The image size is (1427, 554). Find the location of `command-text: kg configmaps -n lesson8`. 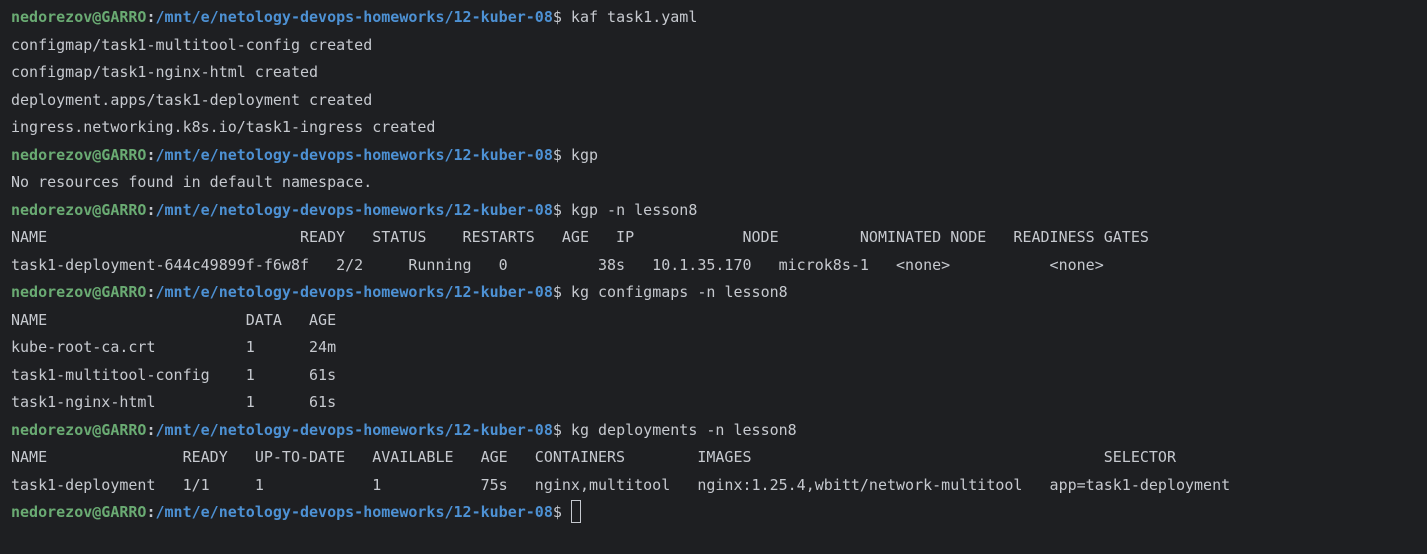

command-text: kg configmaps -n lesson8 is located at coordinates (679, 292).